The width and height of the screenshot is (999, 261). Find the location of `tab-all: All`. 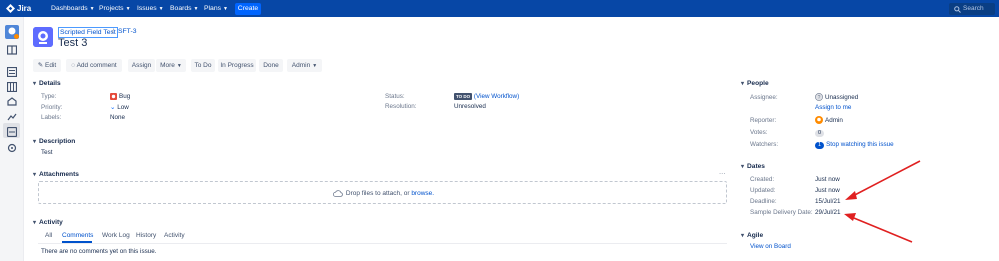

tab-all: All is located at coordinates (48, 235).